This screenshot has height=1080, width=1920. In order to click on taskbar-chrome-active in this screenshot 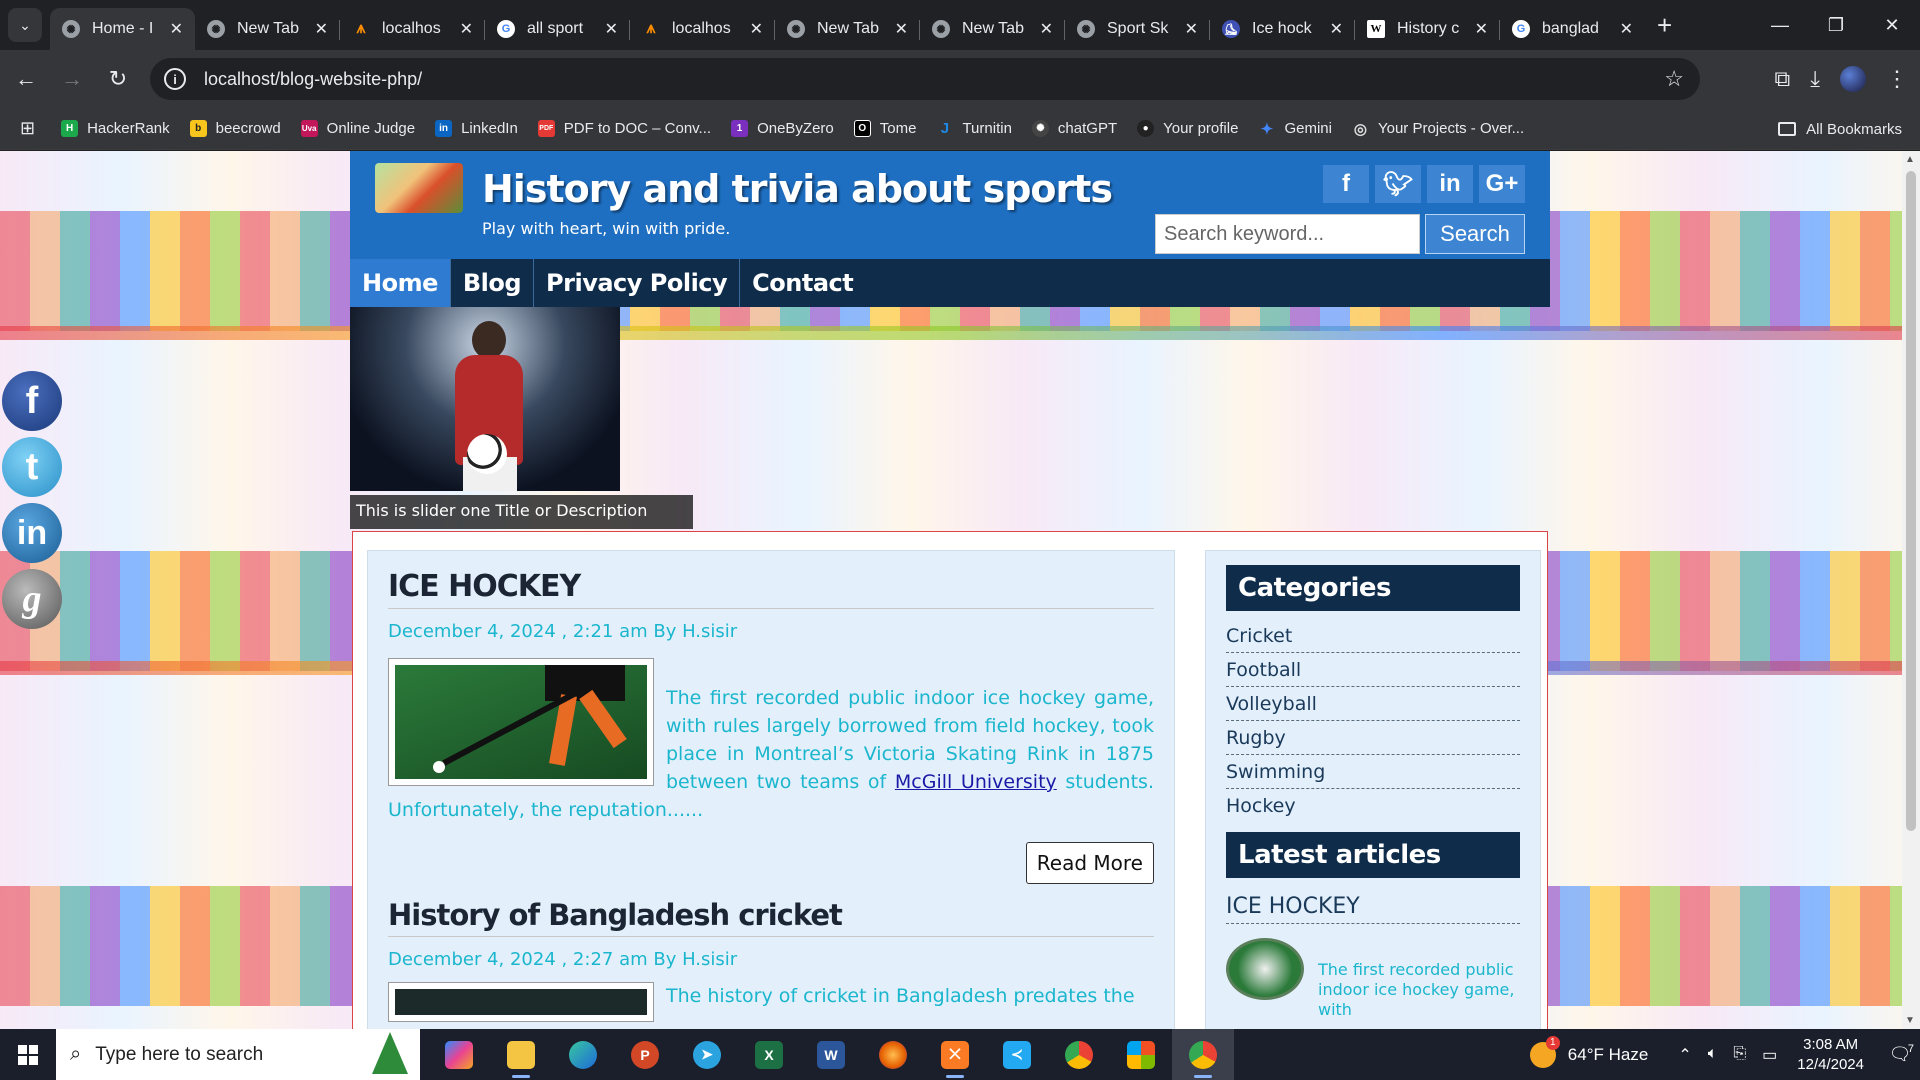, I will do `click(1203, 1054)`.